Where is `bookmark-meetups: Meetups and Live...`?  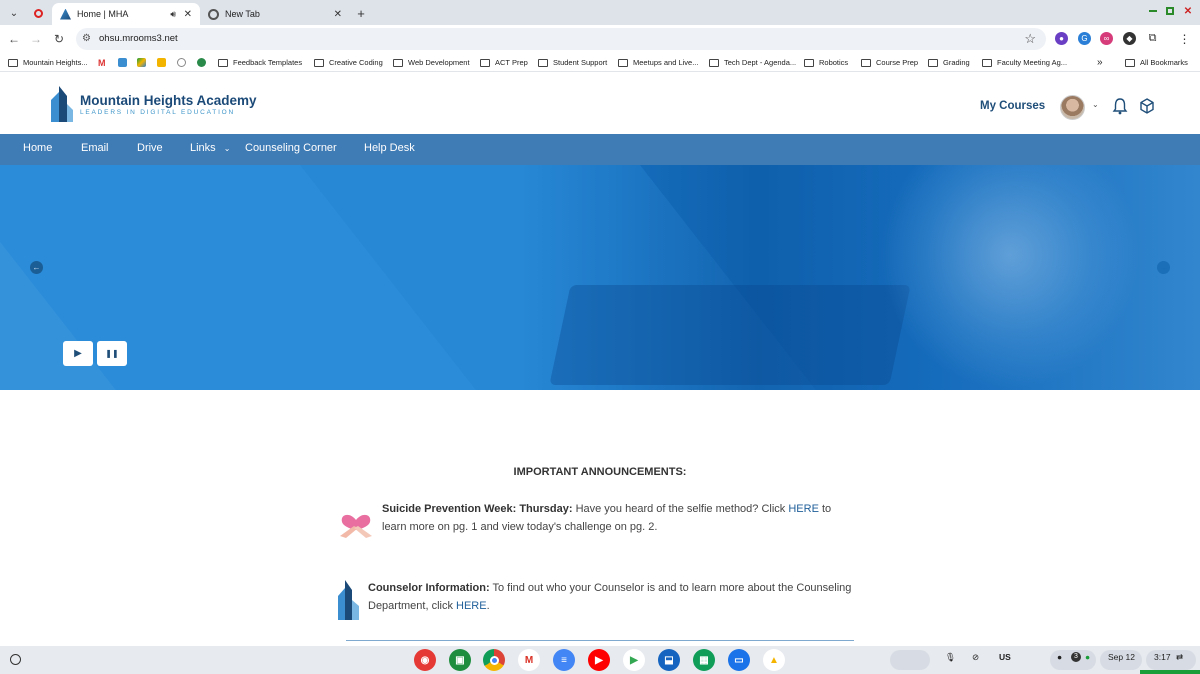 bookmark-meetups: Meetups and Live... is located at coordinates (658, 62).